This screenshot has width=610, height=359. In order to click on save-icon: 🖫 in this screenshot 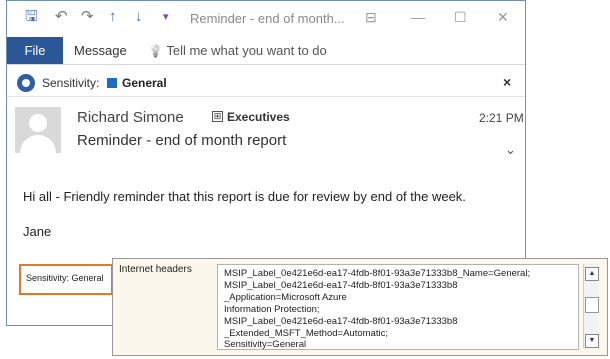, I will do `click(31, 17)`.